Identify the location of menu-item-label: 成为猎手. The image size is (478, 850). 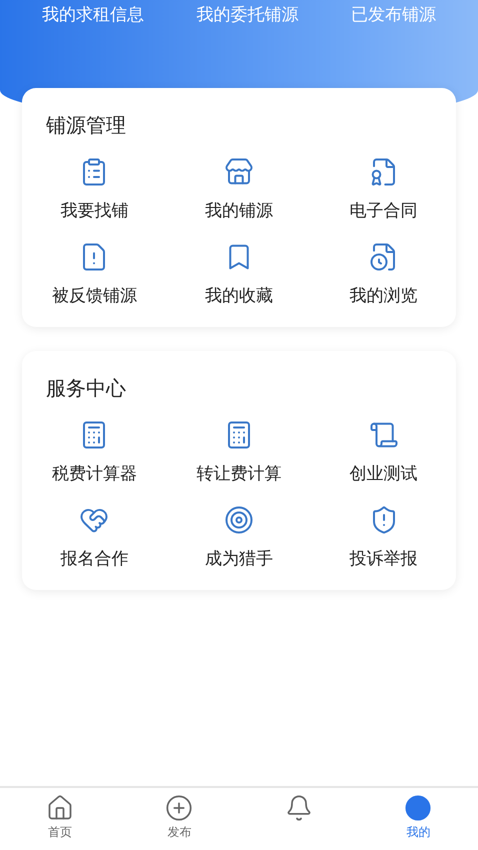
(238, 558).